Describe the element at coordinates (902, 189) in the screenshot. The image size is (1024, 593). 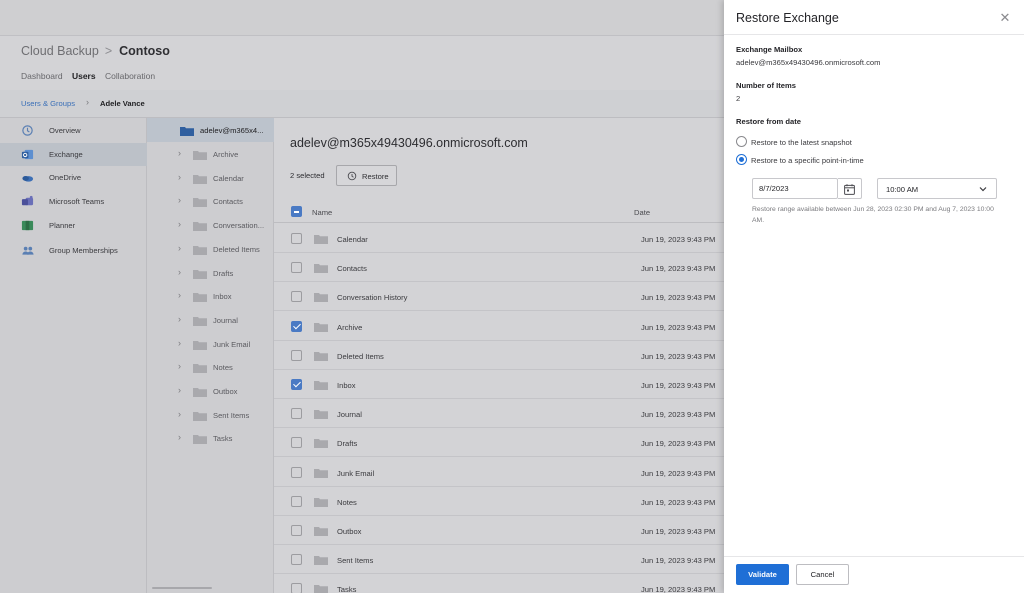
I see `time-value: 10:00 AM` at that location.